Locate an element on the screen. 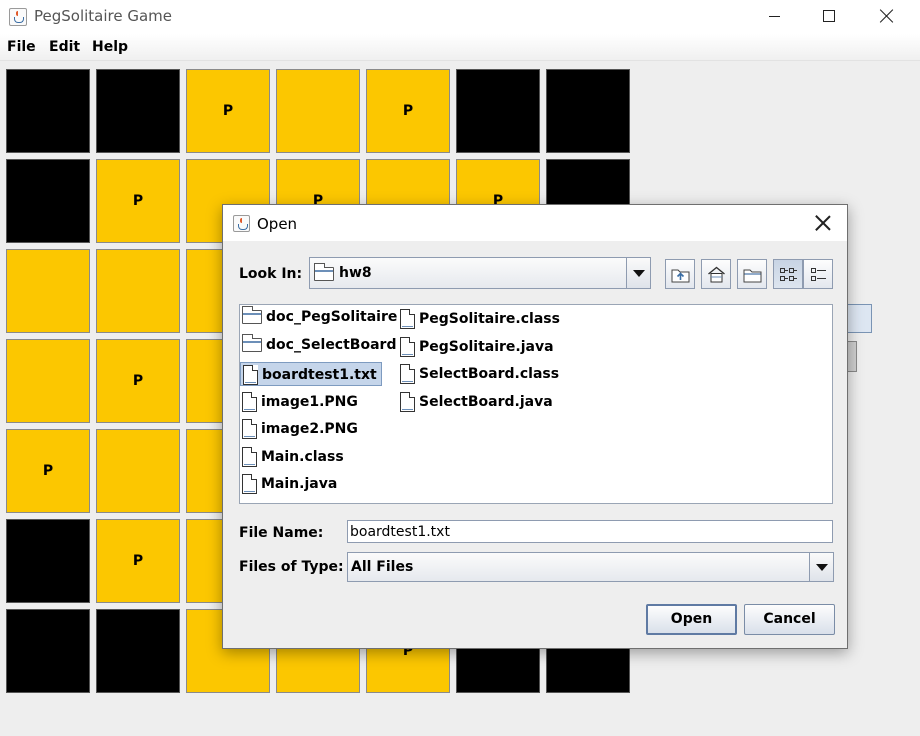 The width and height of the screenshot is (920, 736). new-folder-button is located at coordinates (752, 274).